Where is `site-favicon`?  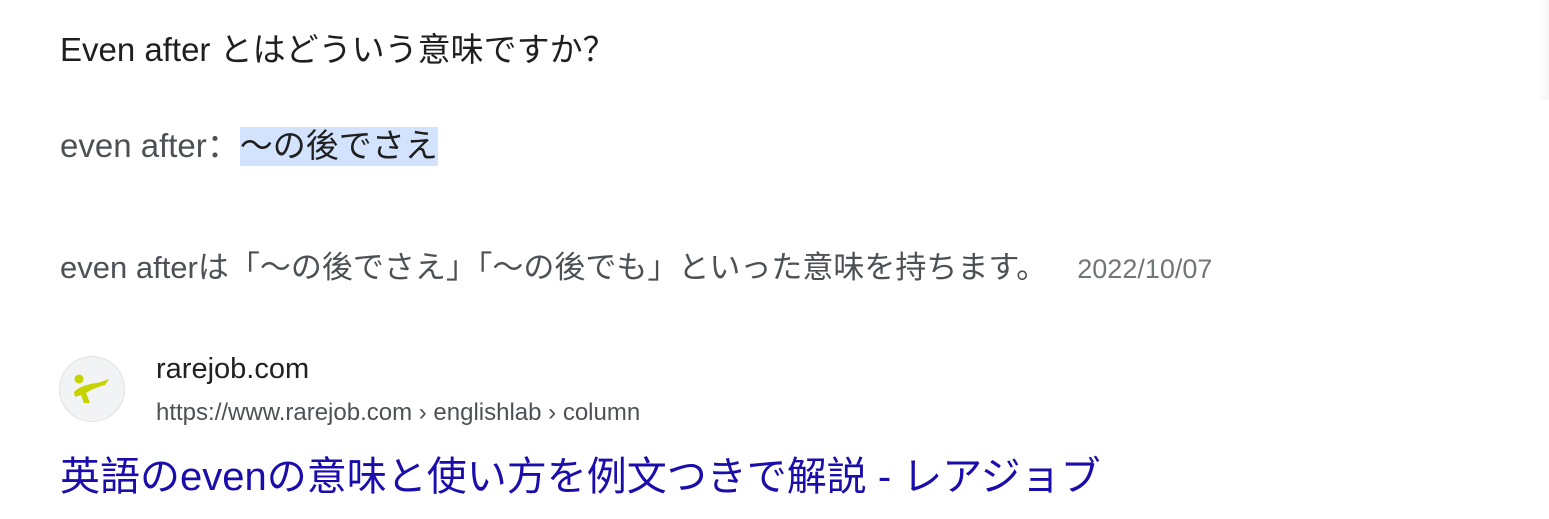 site-favicon is located at coordinates (92, 389).